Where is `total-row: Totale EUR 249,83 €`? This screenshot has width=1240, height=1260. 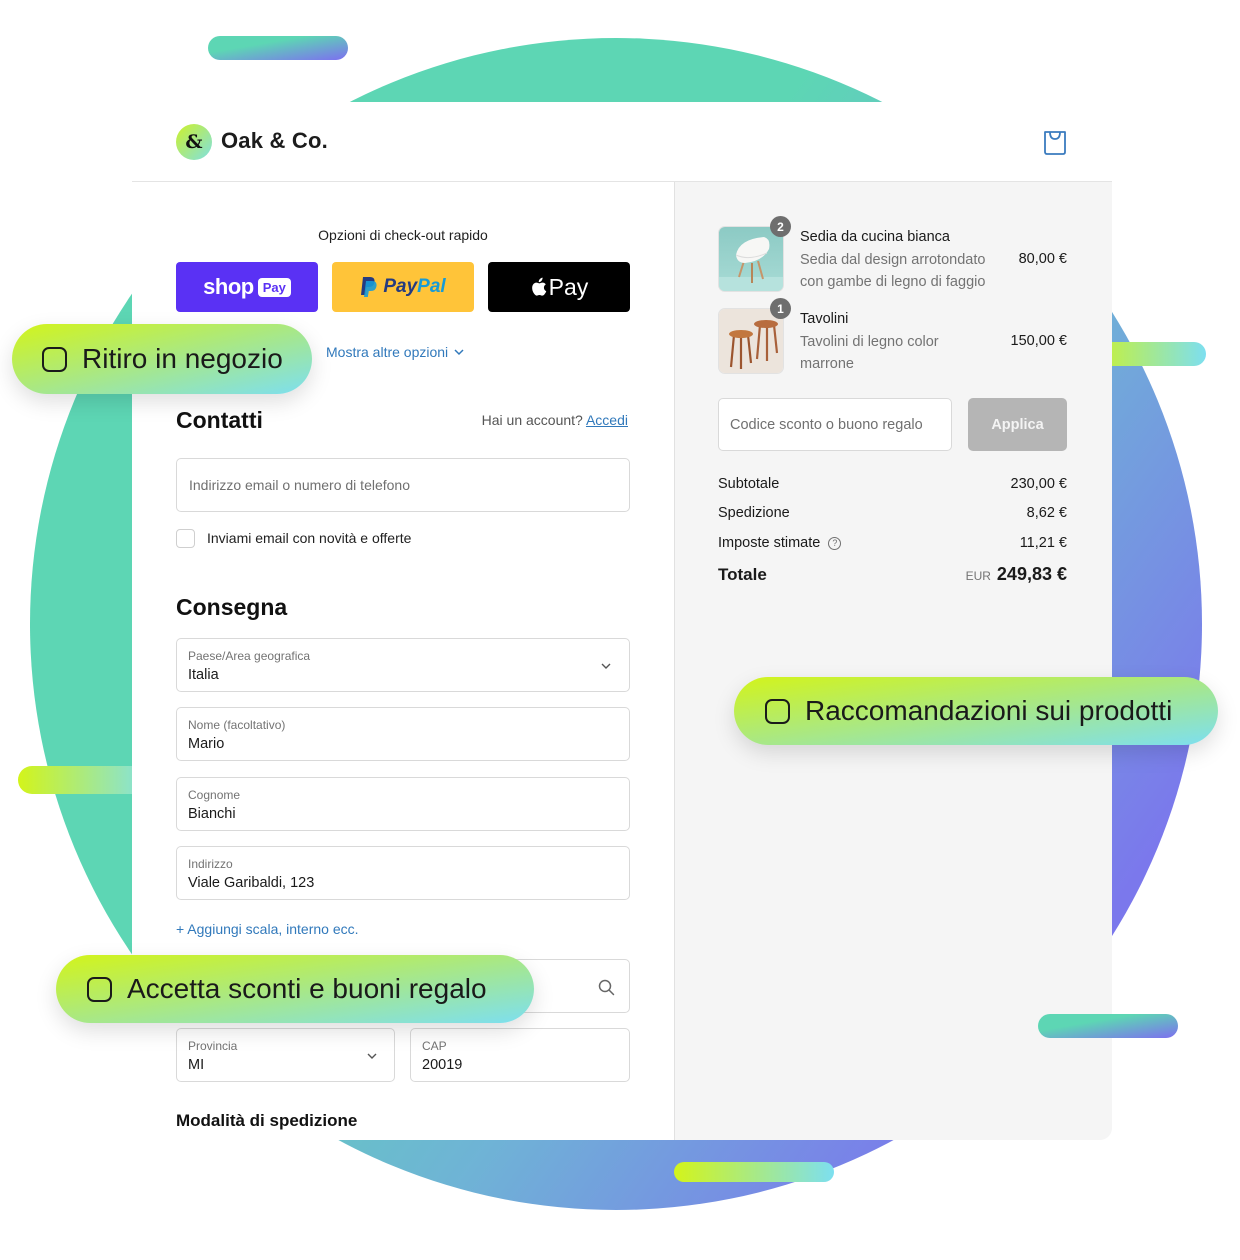 total-row: Totale EUR 249,83 € is located at coordinates (892, 574).